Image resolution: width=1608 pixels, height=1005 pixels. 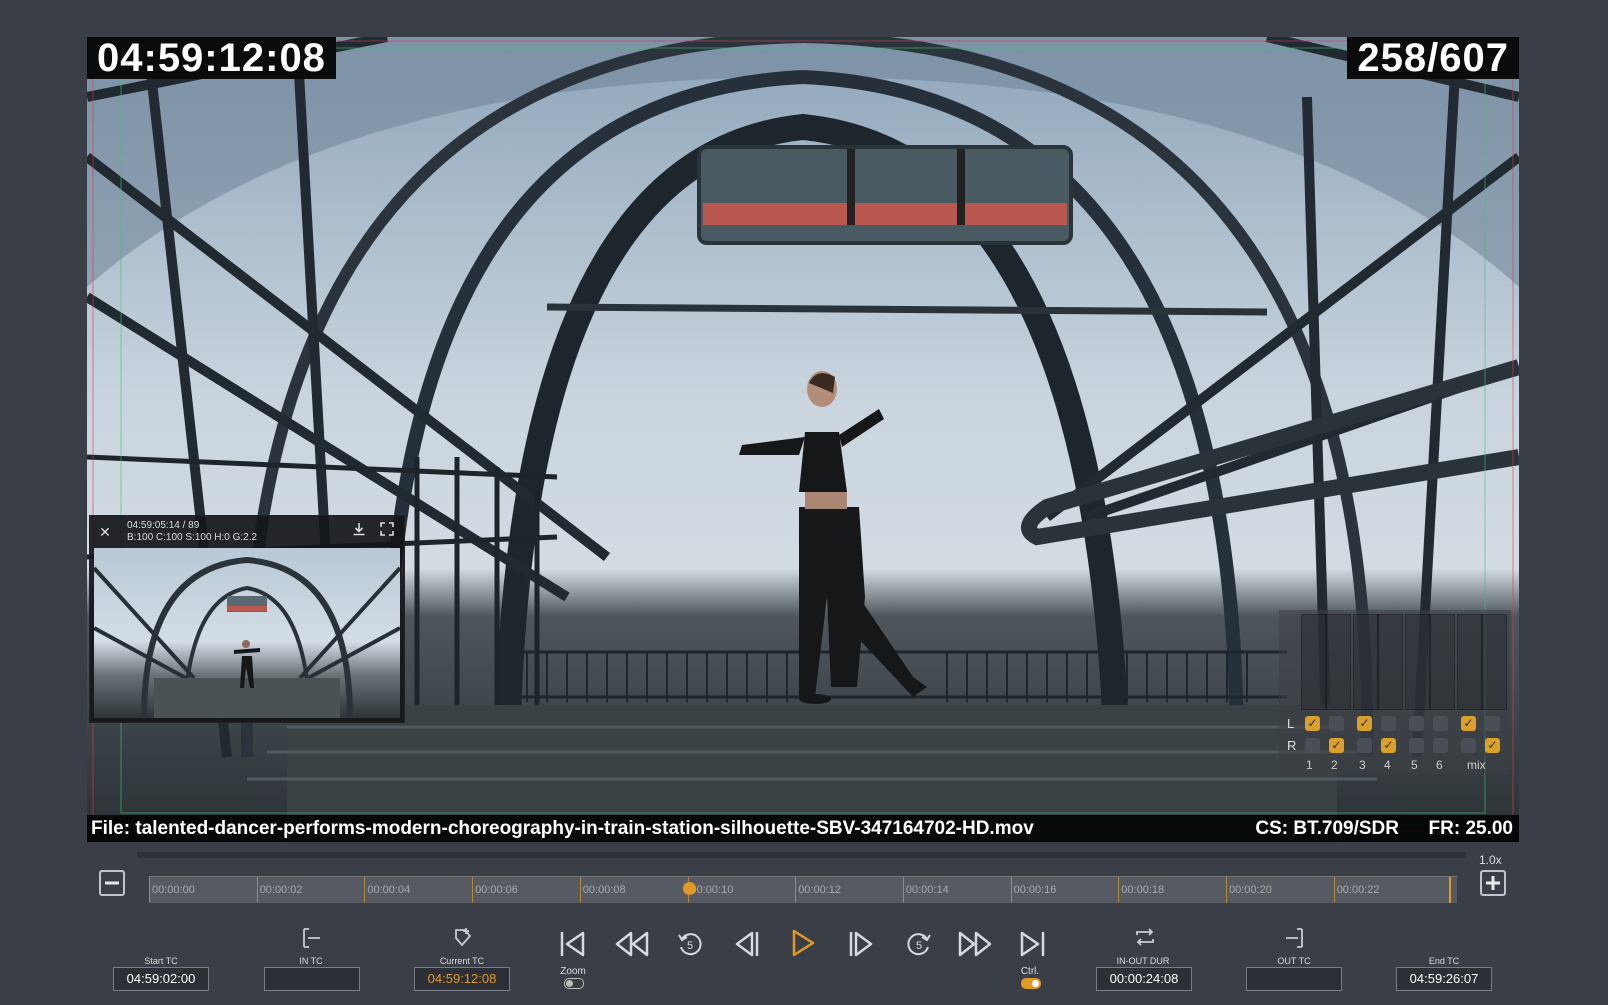 What do you see at coordinates (161, 979) in the screenshot?
I see `start-tc-field: 04:59:02:00` at bounding box center [161, 979].